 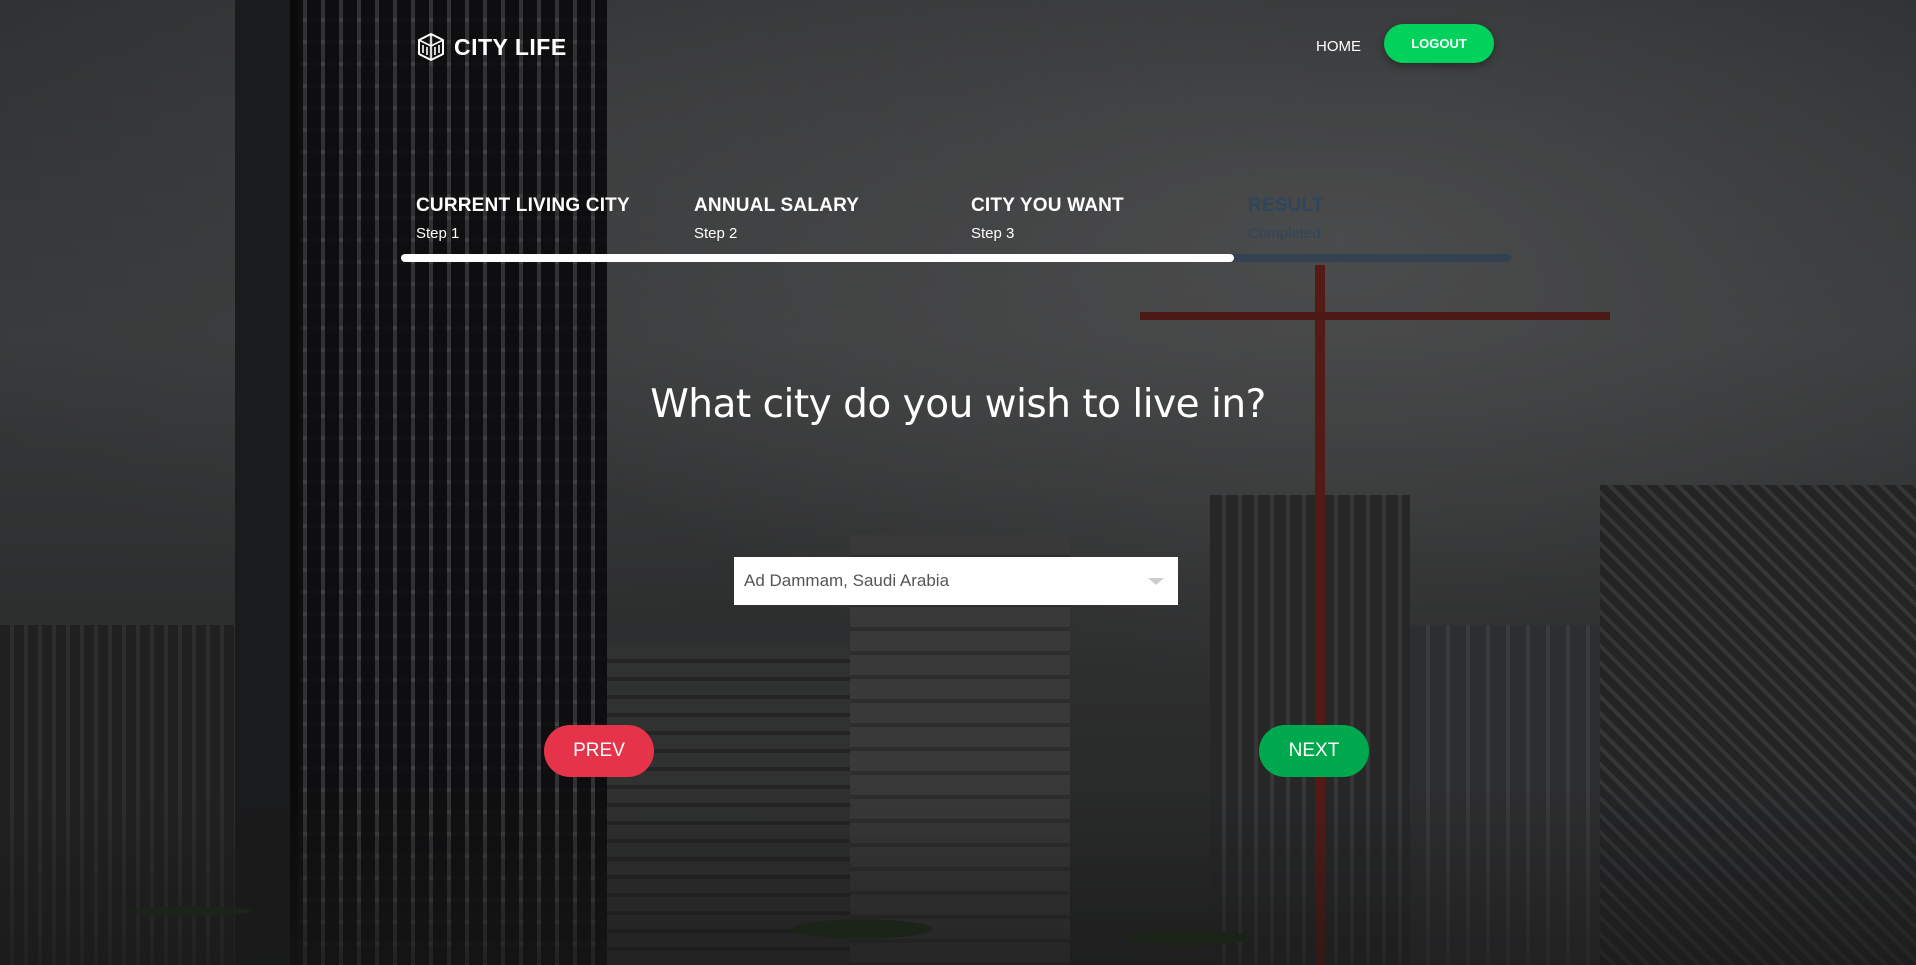 I want to click on step-current-living-city: CURRENT LIVING CITY Step 1, so click(x=523, y=218).